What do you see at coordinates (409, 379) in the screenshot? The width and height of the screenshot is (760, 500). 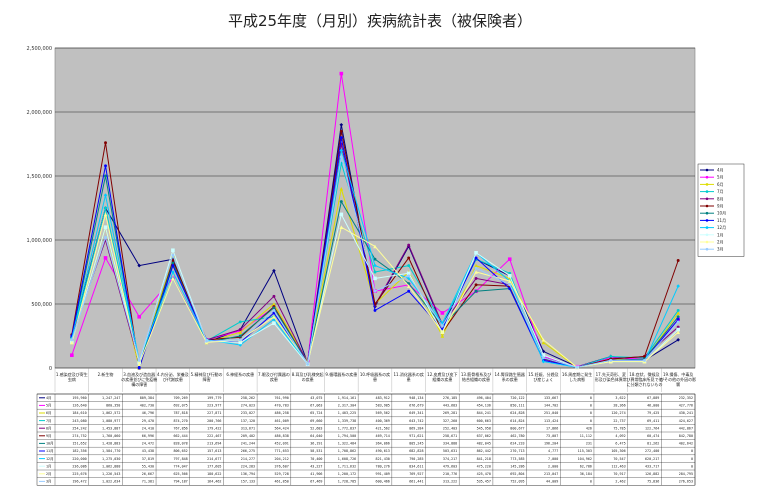 I see `category-label: 患` at bounding box center [409, 379].